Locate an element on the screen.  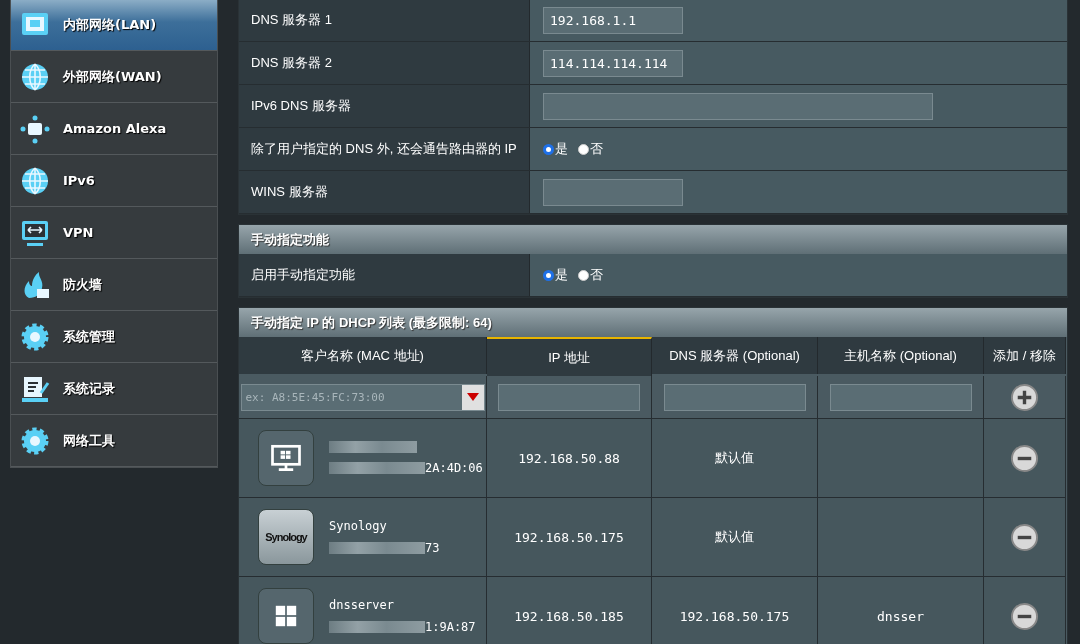
sidebar-item: 外部网络(WAN) is located at coordinates (114, 77).